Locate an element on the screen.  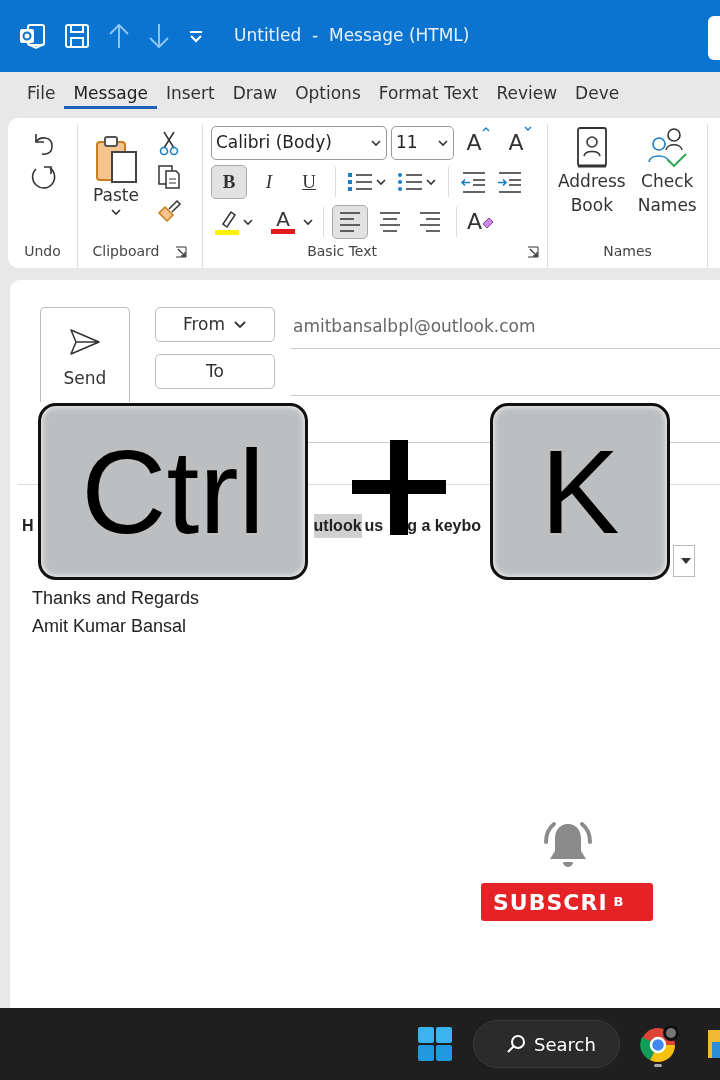
from-address: amitbansalbpl@outlook.com is located at coordinates (414, 326).